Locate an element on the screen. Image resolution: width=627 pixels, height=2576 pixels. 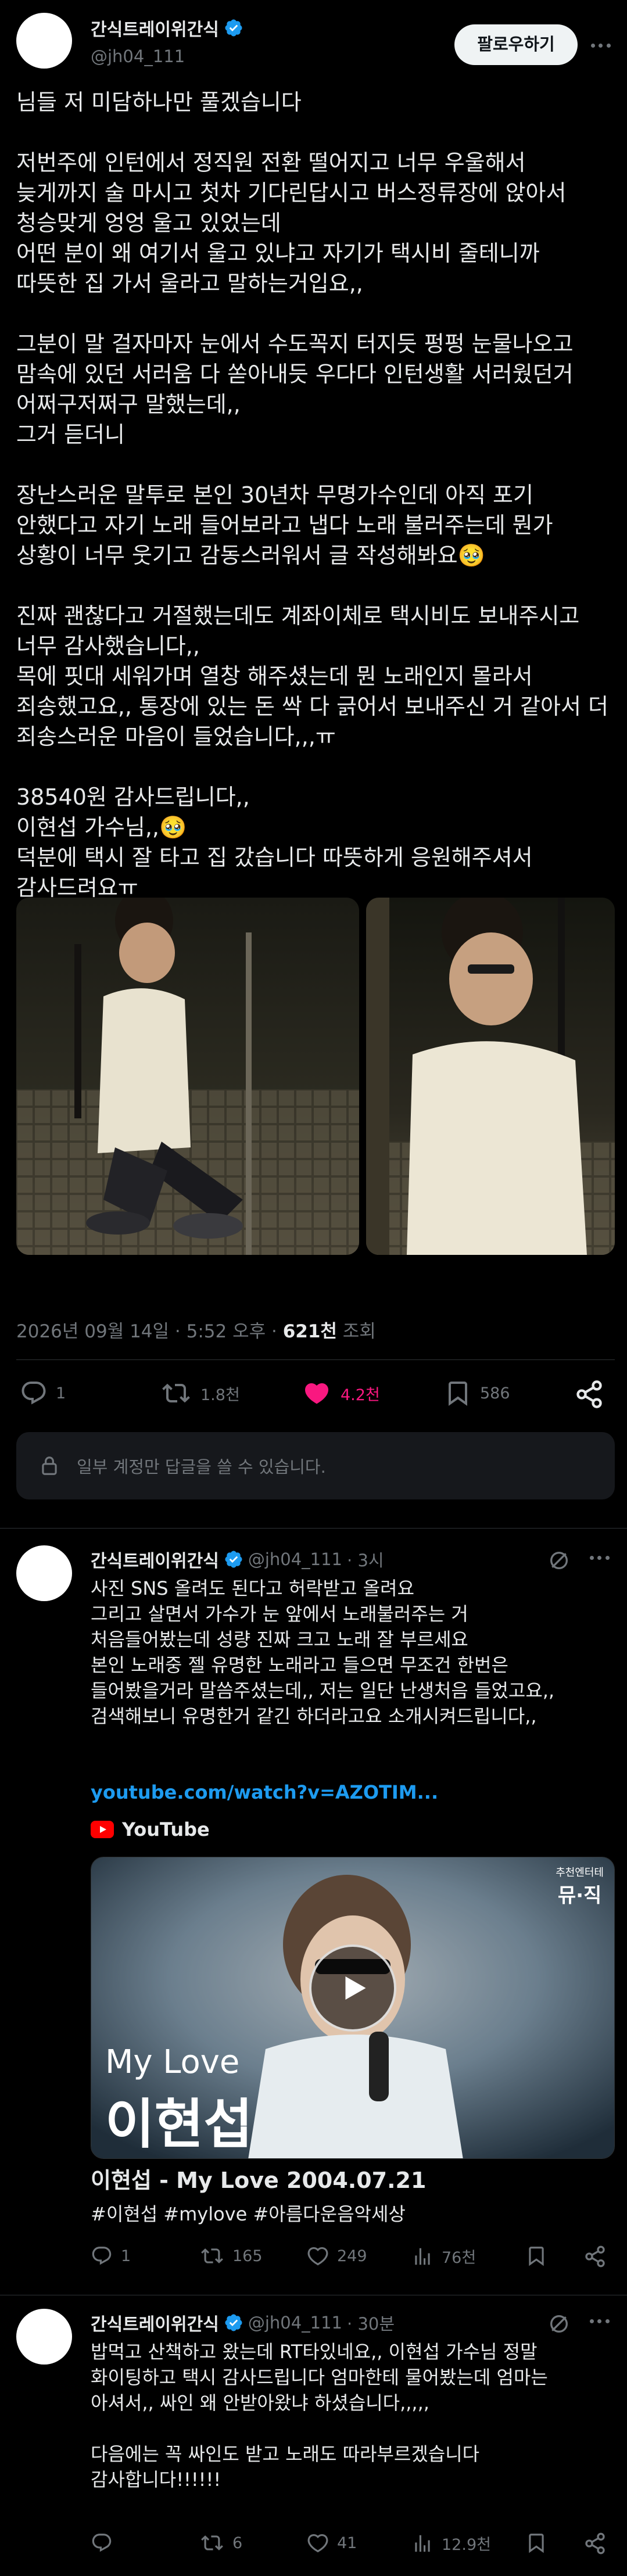
reply-1-time: · 3시 is located at coordinates (366, 1559).